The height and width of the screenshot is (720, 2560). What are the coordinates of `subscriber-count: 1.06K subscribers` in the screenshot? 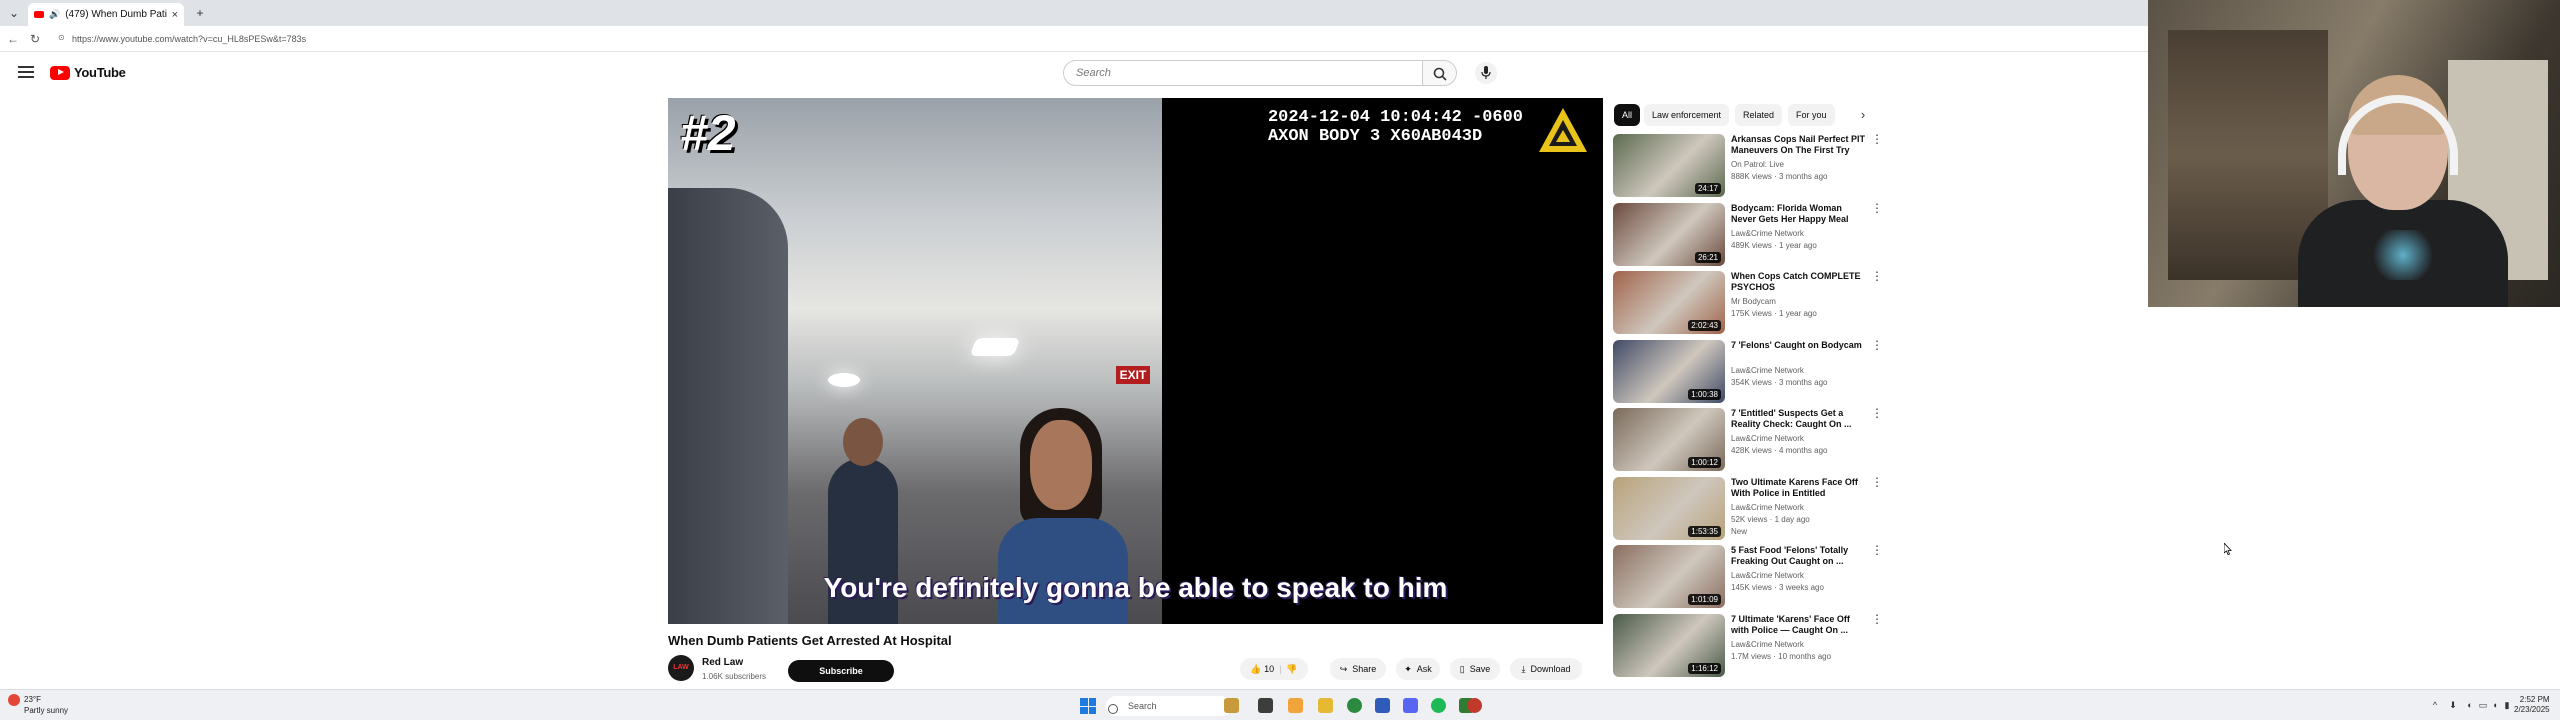 It's located at (734, 676).